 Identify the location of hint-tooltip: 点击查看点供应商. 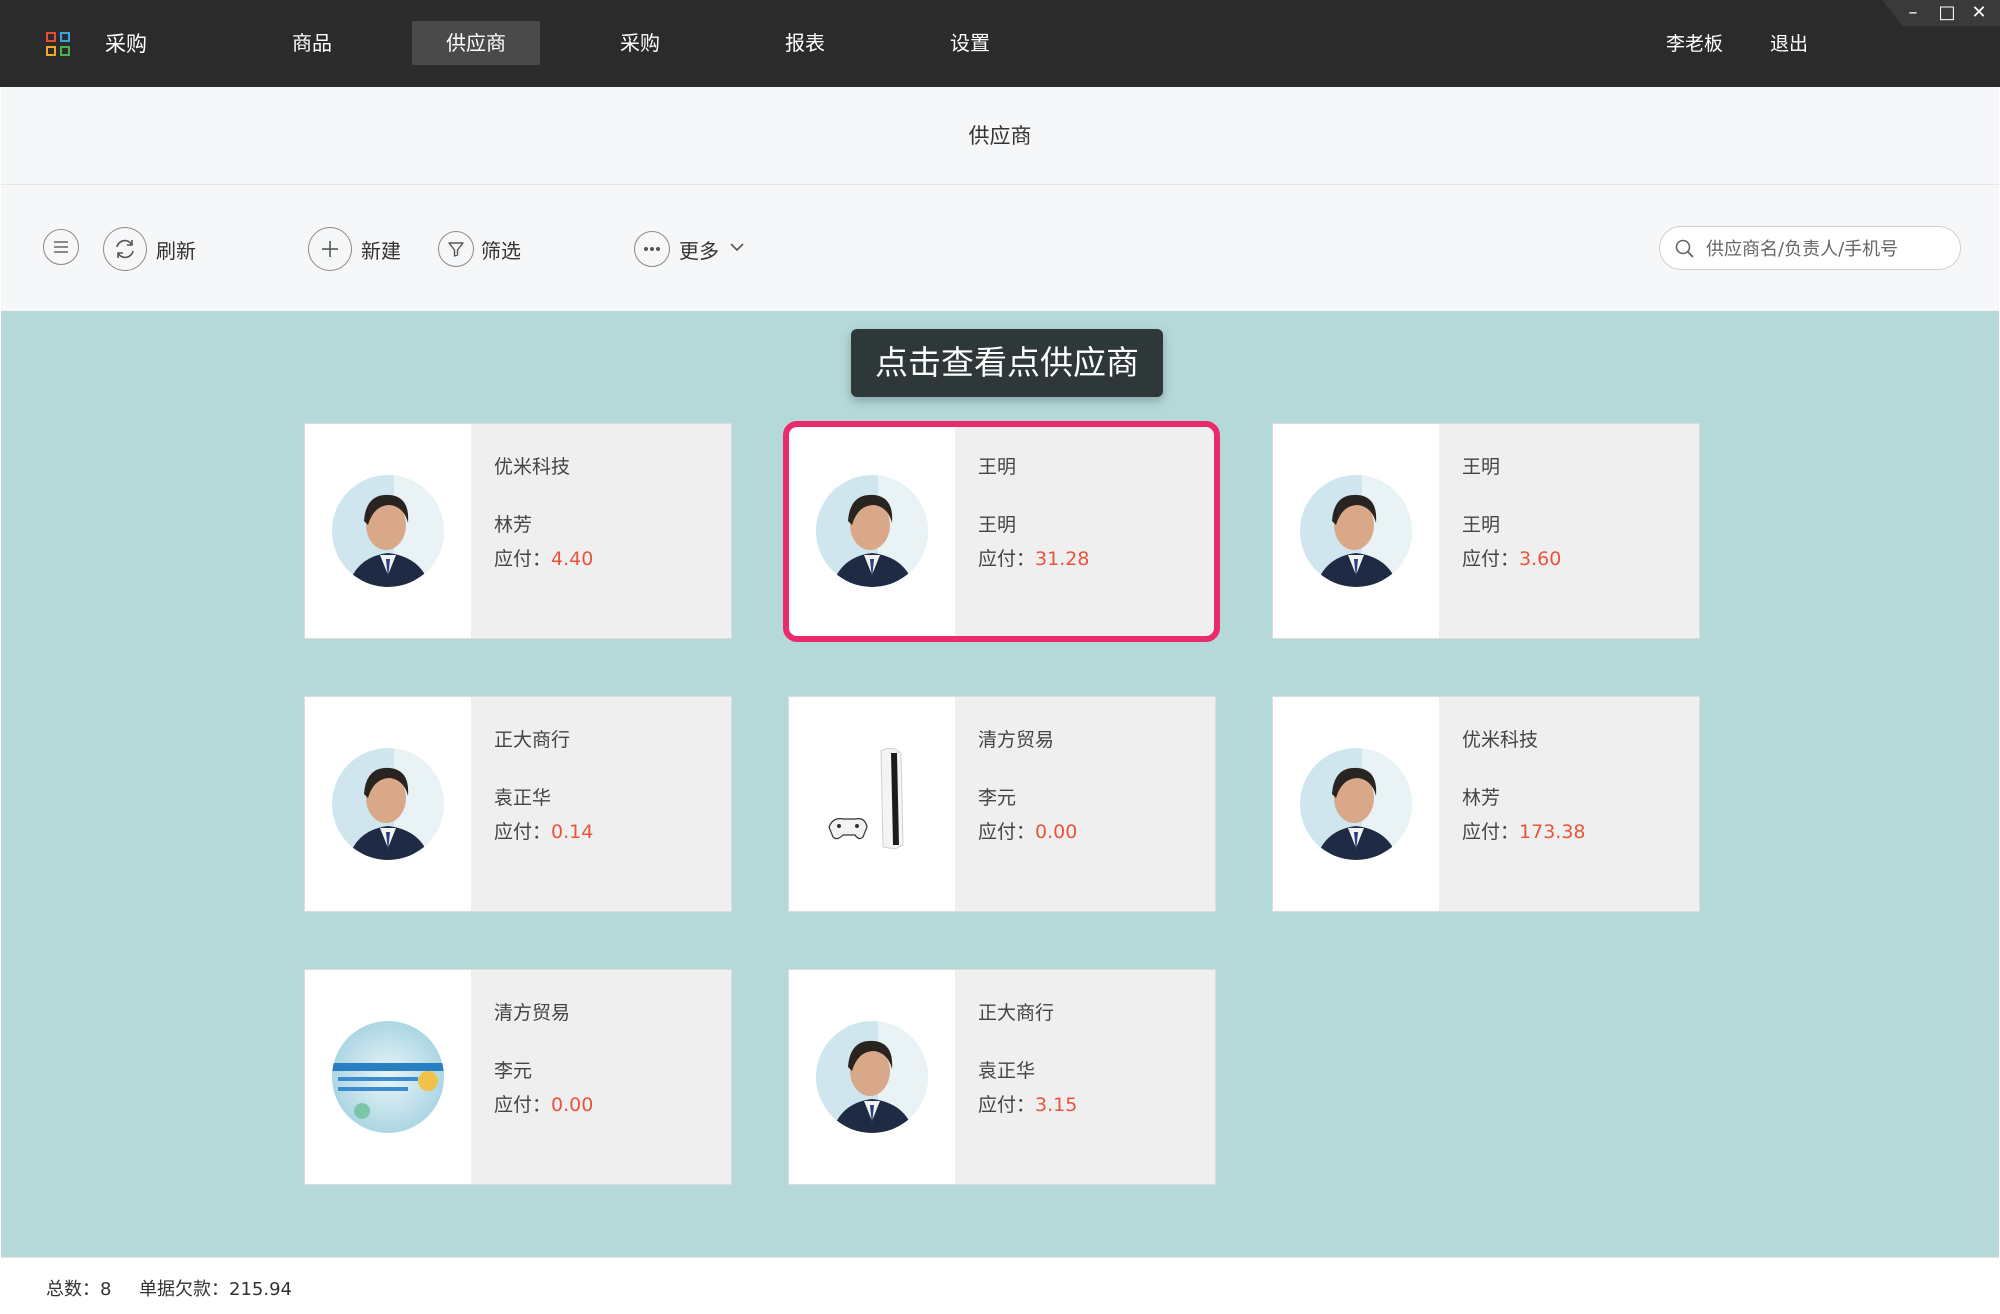
(1007, 363).